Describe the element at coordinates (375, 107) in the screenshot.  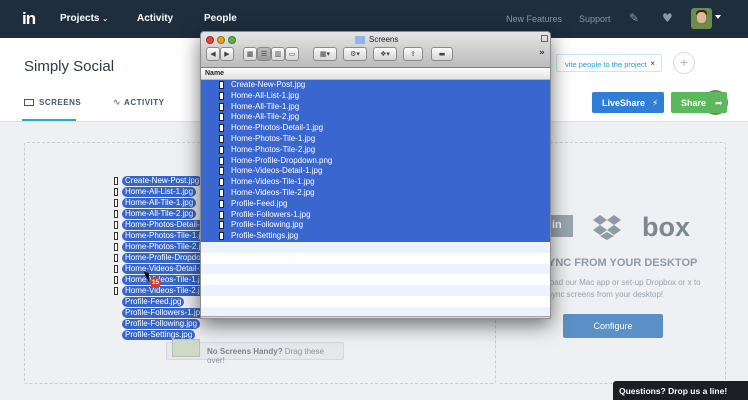
I see `file-row: Home-All-Tile-1.jpg` at that location.